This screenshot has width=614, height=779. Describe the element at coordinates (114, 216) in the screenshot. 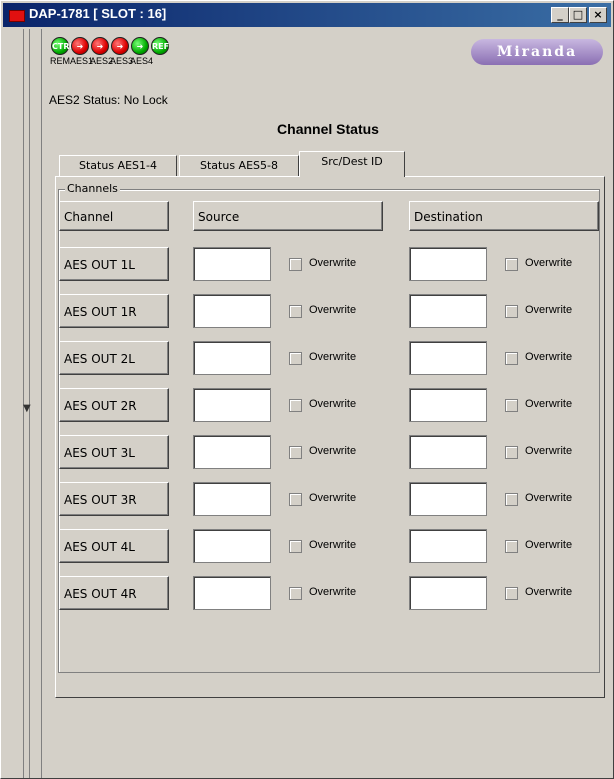

I see `channel-header-button: Channel` at that location.